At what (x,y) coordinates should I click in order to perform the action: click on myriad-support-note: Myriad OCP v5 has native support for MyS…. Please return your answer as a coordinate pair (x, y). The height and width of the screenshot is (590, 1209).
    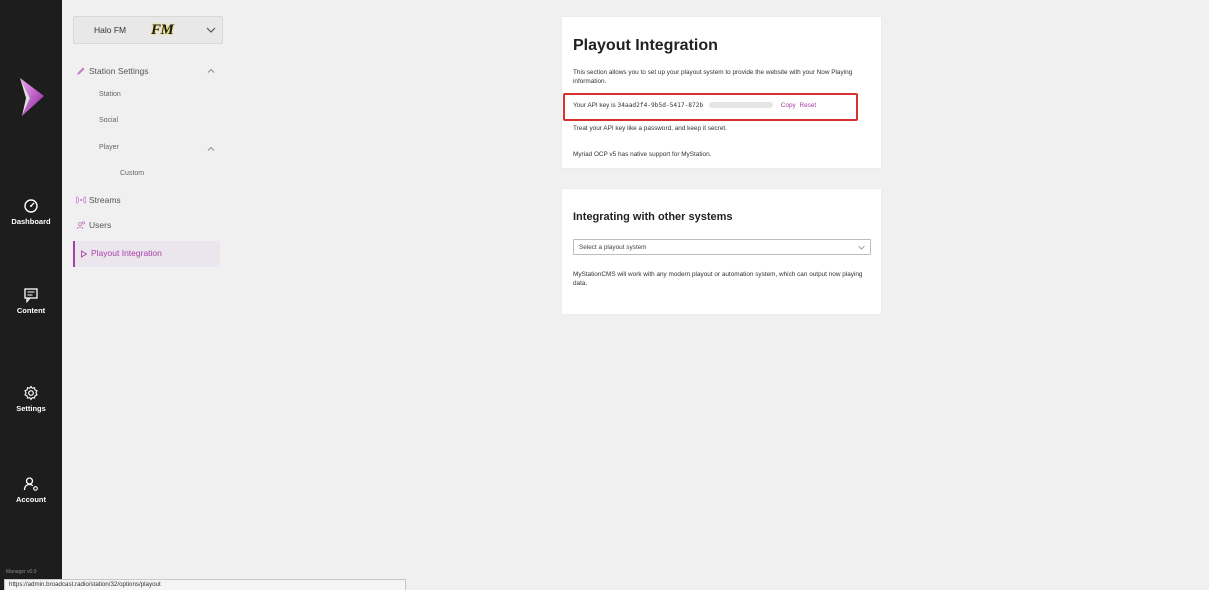
    Looking at the image, I should click on (642, 154).